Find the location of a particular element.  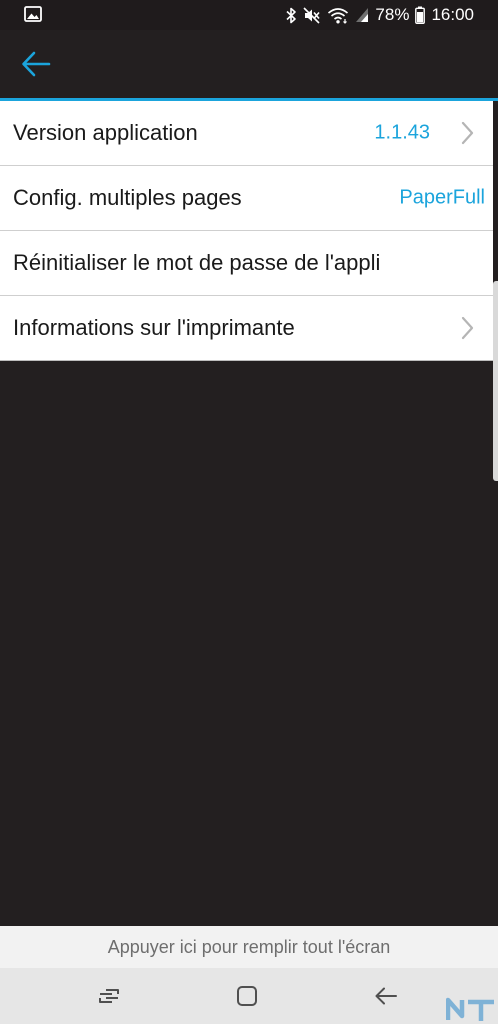

settings-row-reset-password: Réinitialiser le mot de passe de l'appli is located at coordinates (246, 263).